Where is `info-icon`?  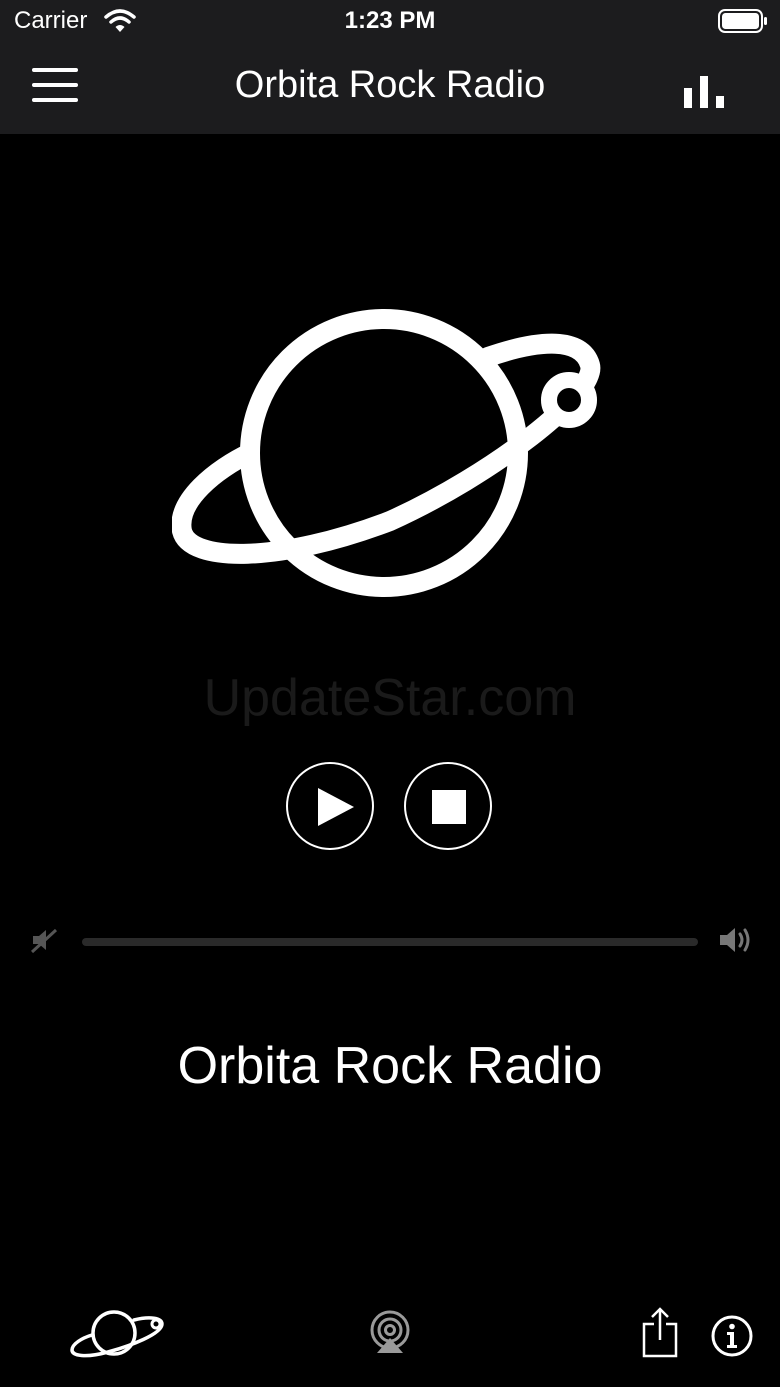
info-icon is located at coordinates (732, 1336).